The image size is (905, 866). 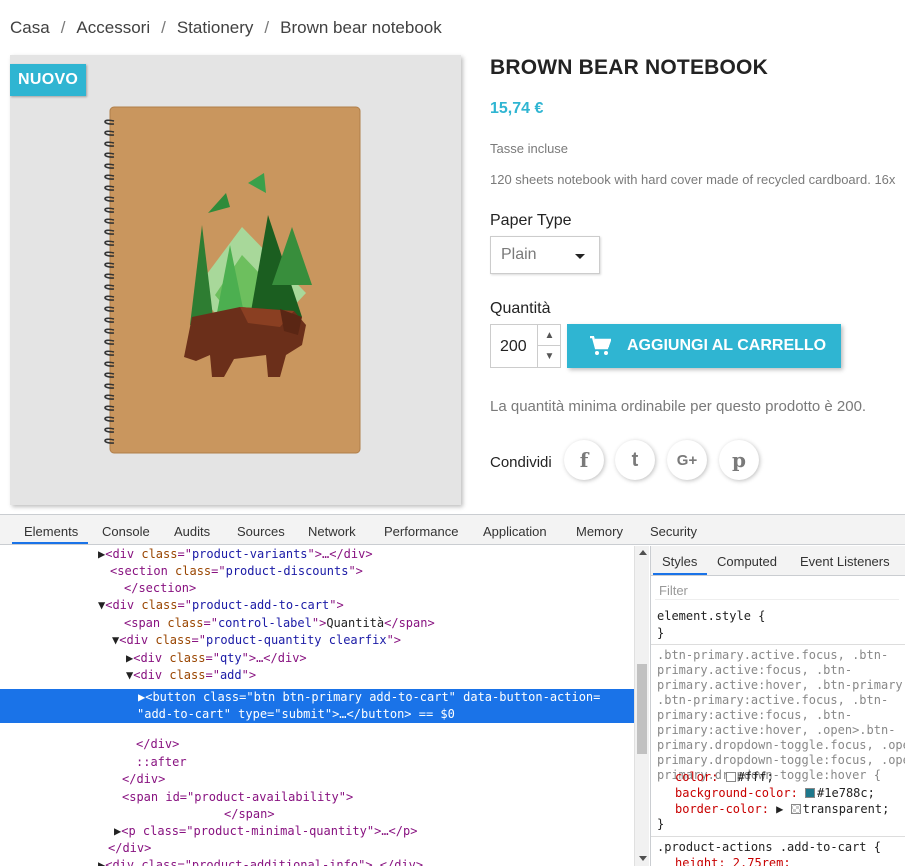 What do you see at coordinates (513, 347) in the screenshot?
I see `quantity-value: 200` at bounding box center [513, 347].